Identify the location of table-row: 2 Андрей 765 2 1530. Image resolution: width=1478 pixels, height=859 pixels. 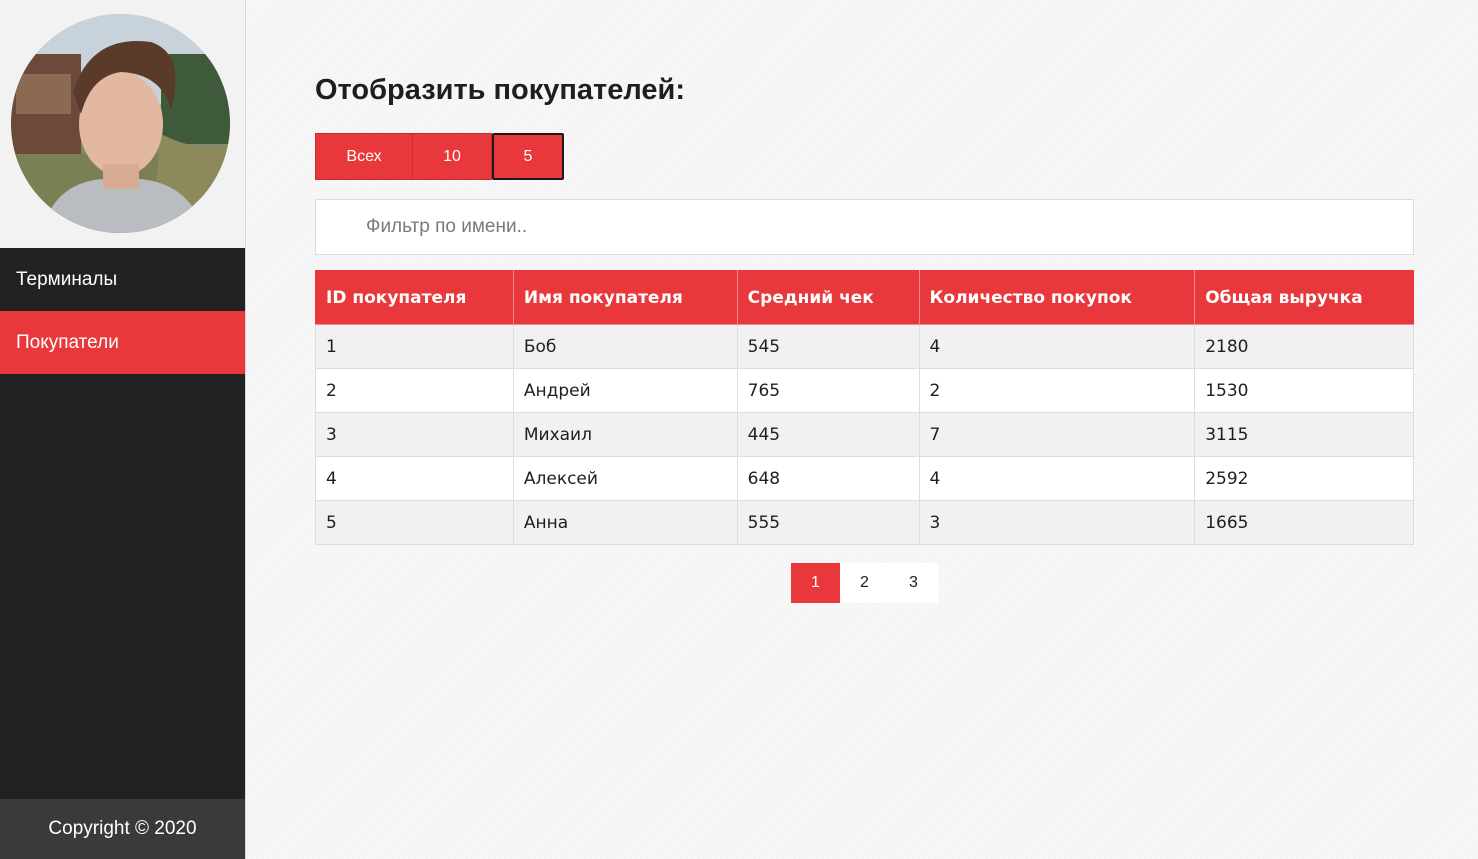
(864, 390).